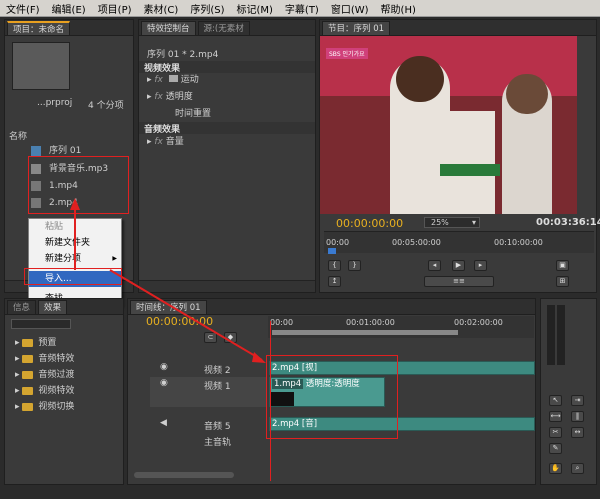  What do you see at coordinates (75, 204) in the screenshot?
I see `arrow-head-up` at bounding box center [75, 204].